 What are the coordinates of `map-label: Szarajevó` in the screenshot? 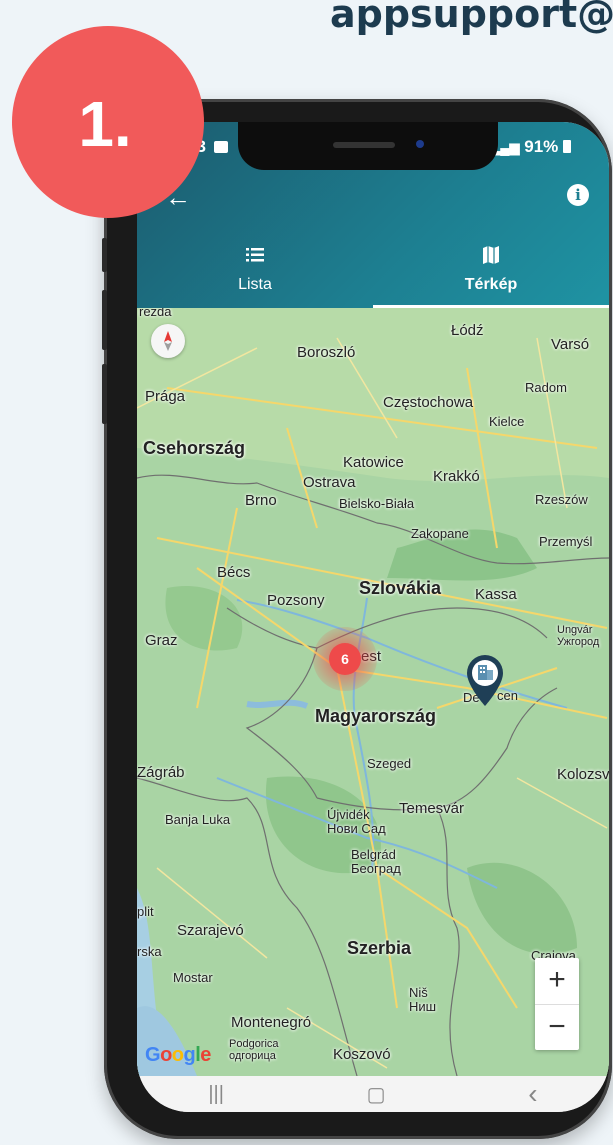 It's located at (210, 930).